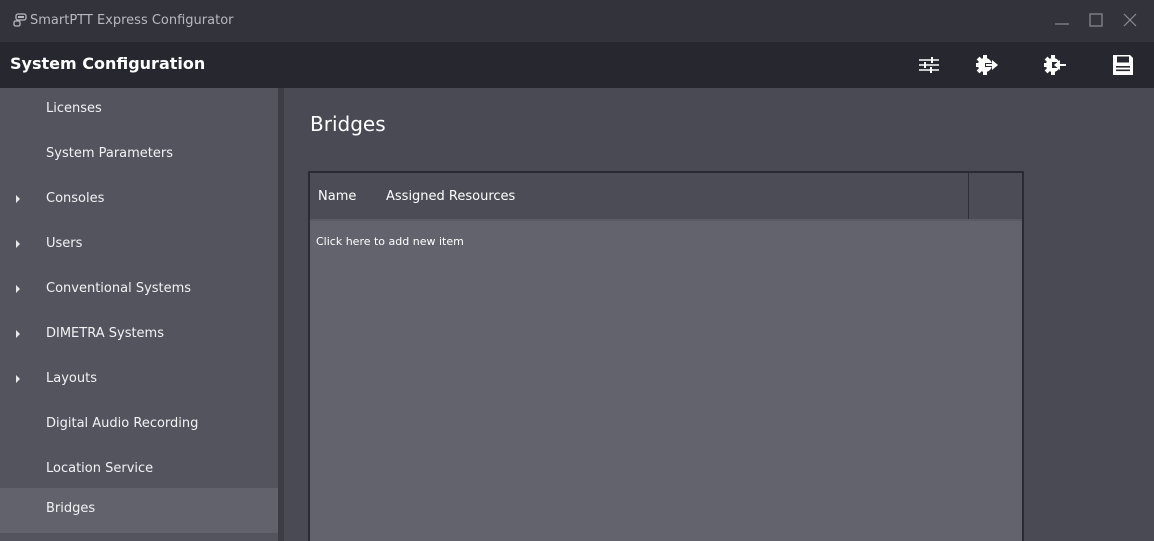 This screenshot has height=541, width=1154. What do you see at coordinates (139, 110) in the screenshot?
I see `sidebar-item-licenses: Licenses` at bounding box center [139, 110].